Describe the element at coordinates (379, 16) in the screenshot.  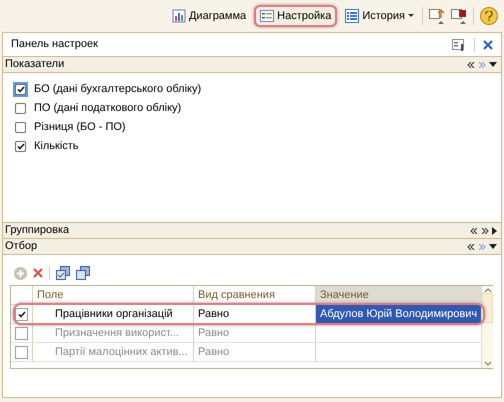
I see `toolbar-button: История` at that location.